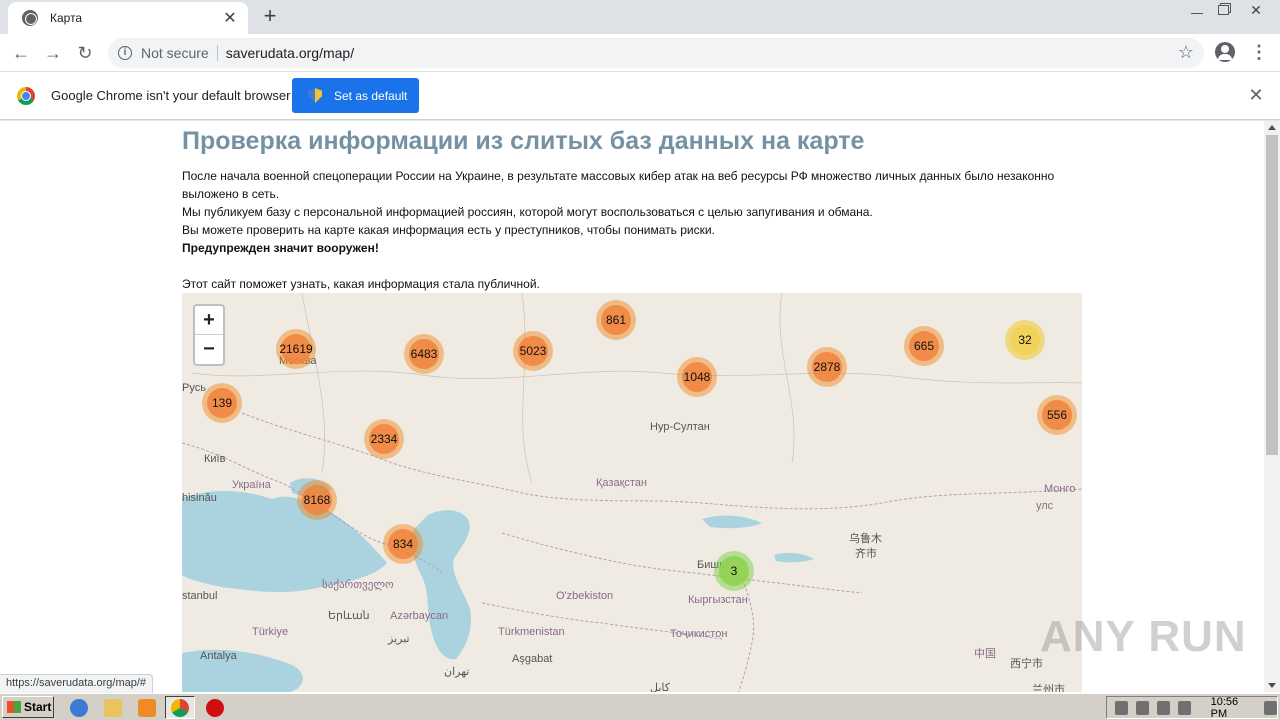 The height and width of the screenshot is (720, 1280). Describe the element at coordinates (1256, 95) in the screenshot. I see `infobar-close-icon: ✕` at that location.